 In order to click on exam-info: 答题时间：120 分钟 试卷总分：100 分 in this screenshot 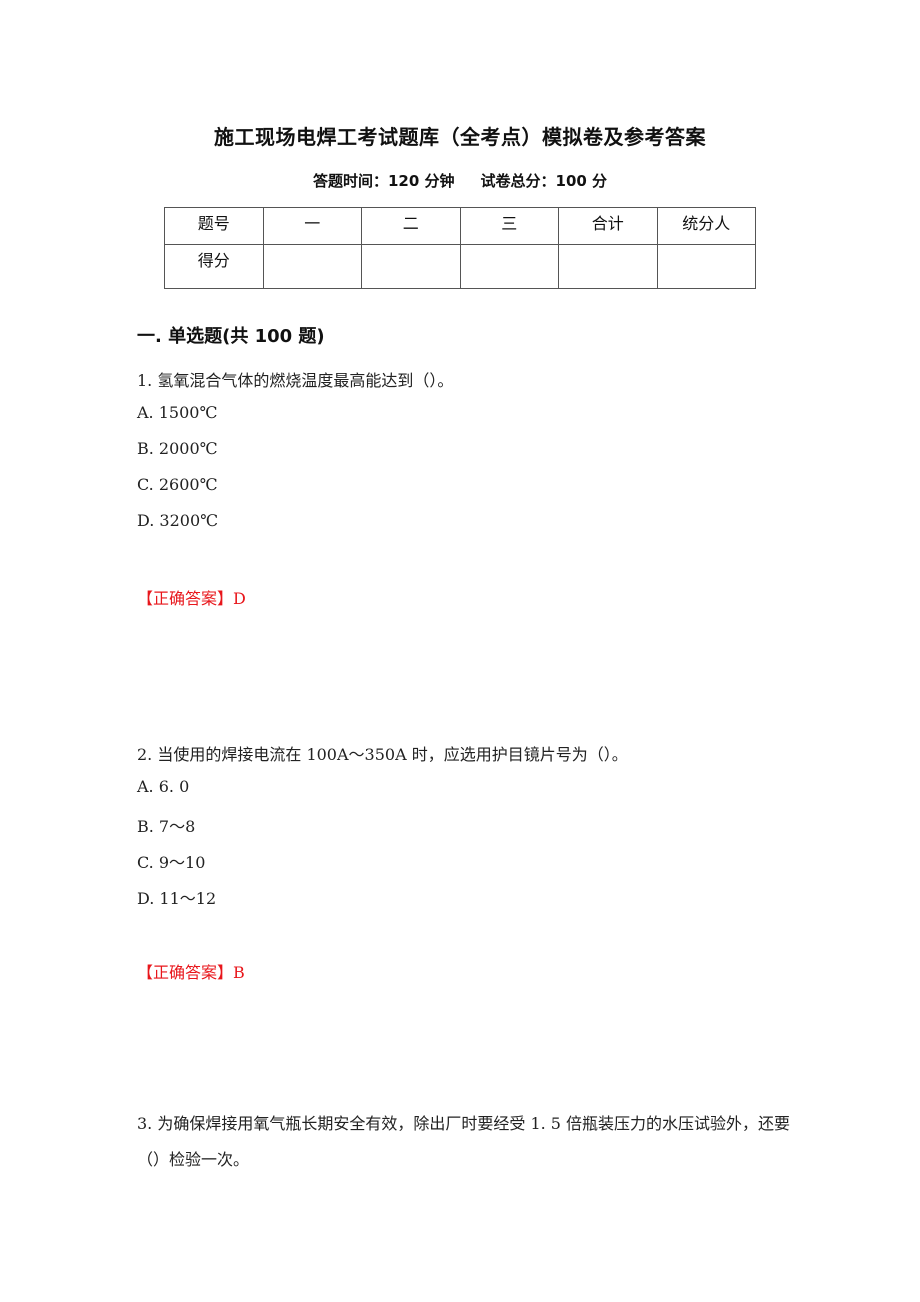, I will do `click(460, 180)`.